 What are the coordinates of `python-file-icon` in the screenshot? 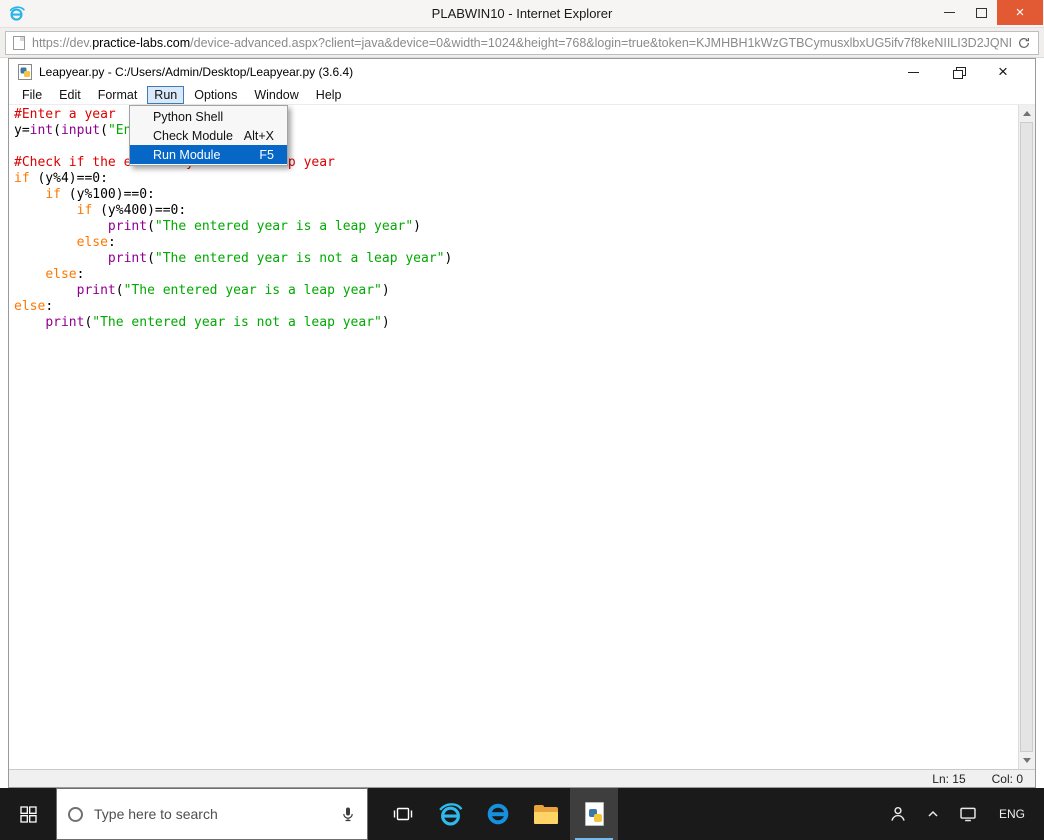 It's located at (25, 72).